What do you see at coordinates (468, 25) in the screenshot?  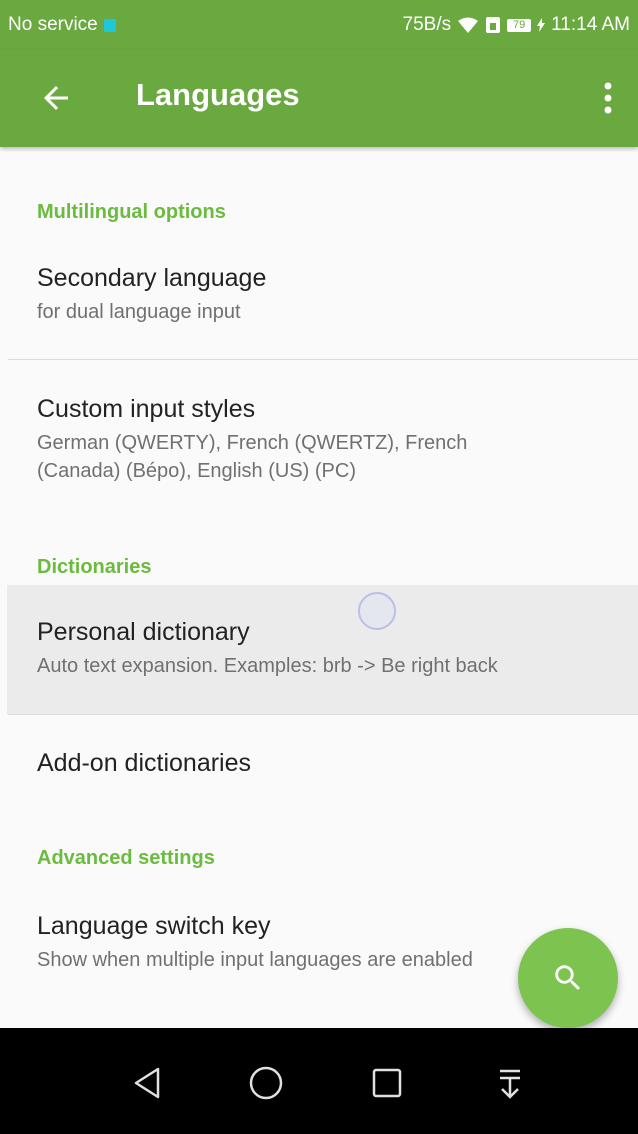 I see `wifi-icon` at bounding box center [468, 25].